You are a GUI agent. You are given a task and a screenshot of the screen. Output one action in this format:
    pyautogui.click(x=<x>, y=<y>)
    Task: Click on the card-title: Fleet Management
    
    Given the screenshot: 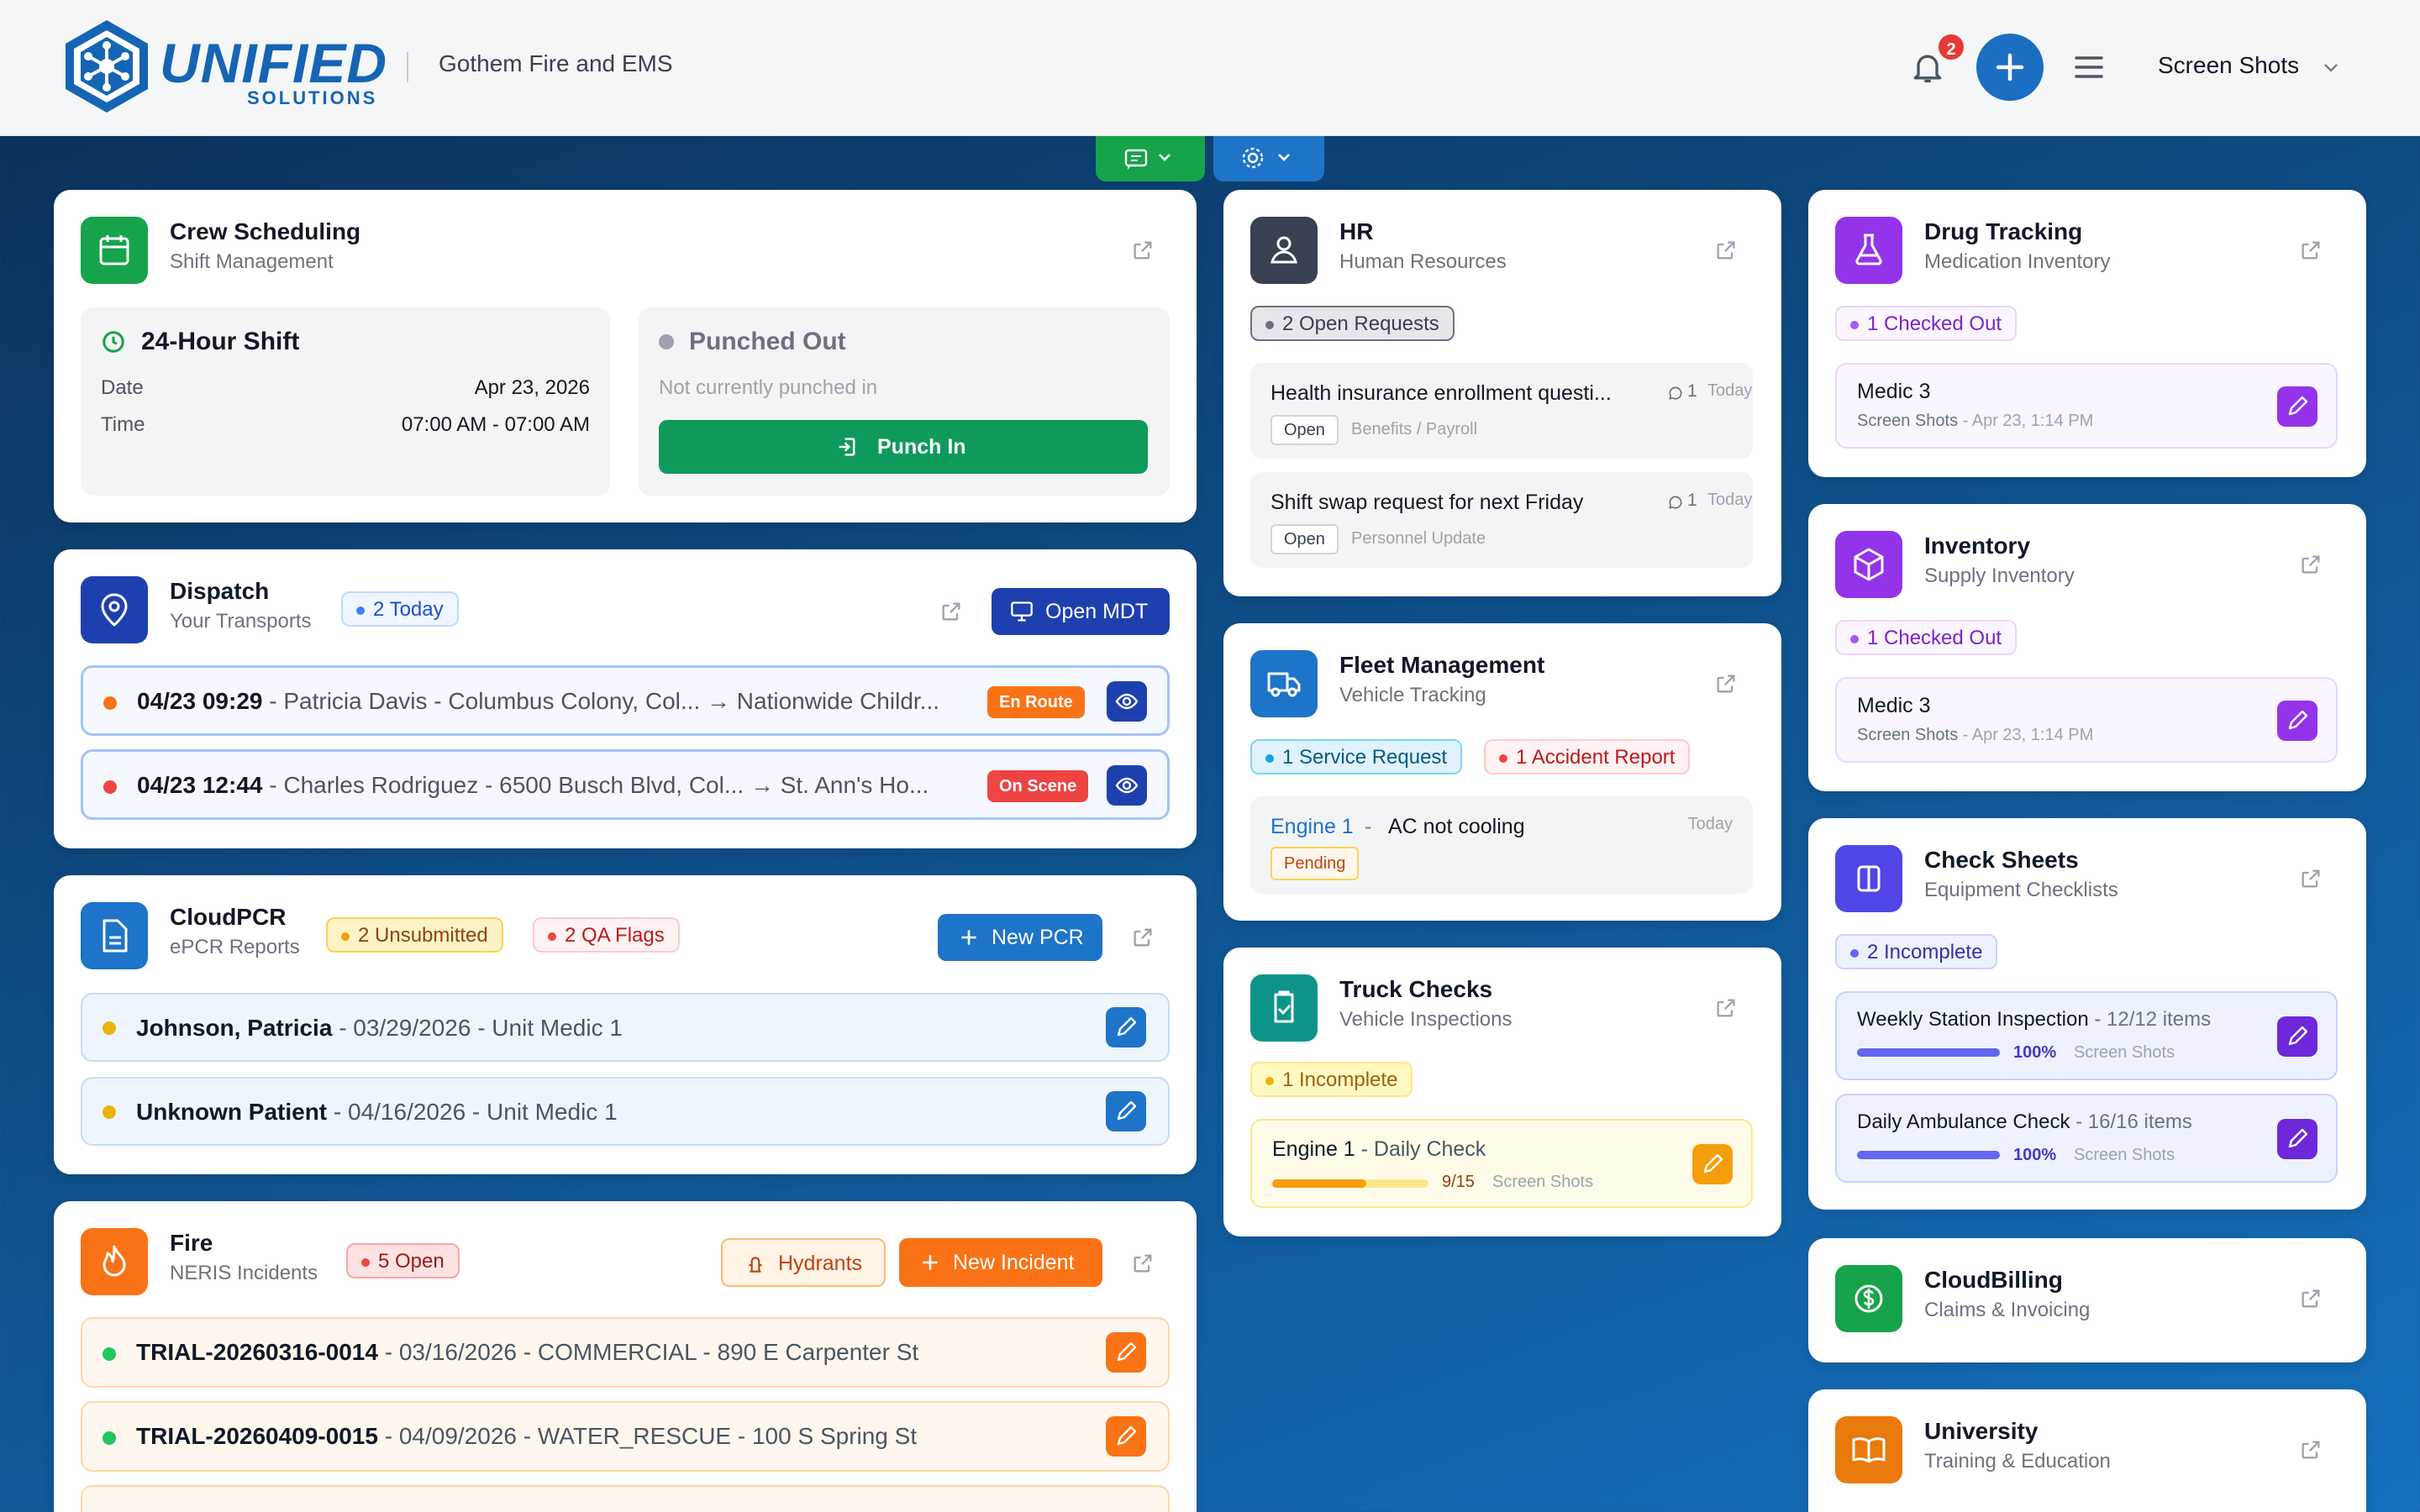 What is the action you would take?
    pyautogui.click(x=1442, y=665)
    